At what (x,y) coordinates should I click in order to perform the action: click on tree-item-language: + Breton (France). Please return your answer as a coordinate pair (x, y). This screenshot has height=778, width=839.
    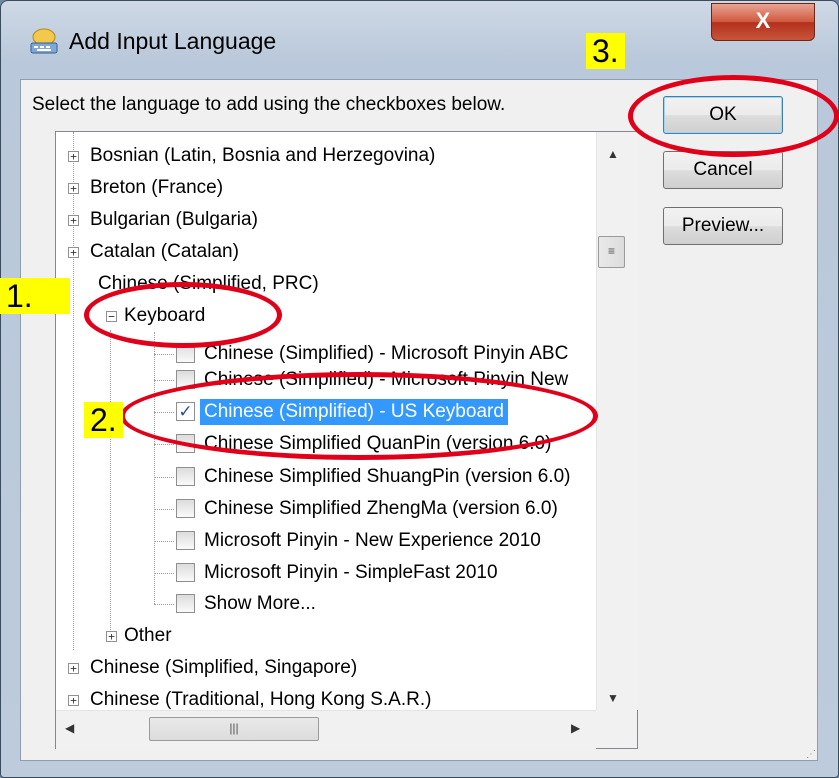
    Looking at the image, I should click on (145, 188).